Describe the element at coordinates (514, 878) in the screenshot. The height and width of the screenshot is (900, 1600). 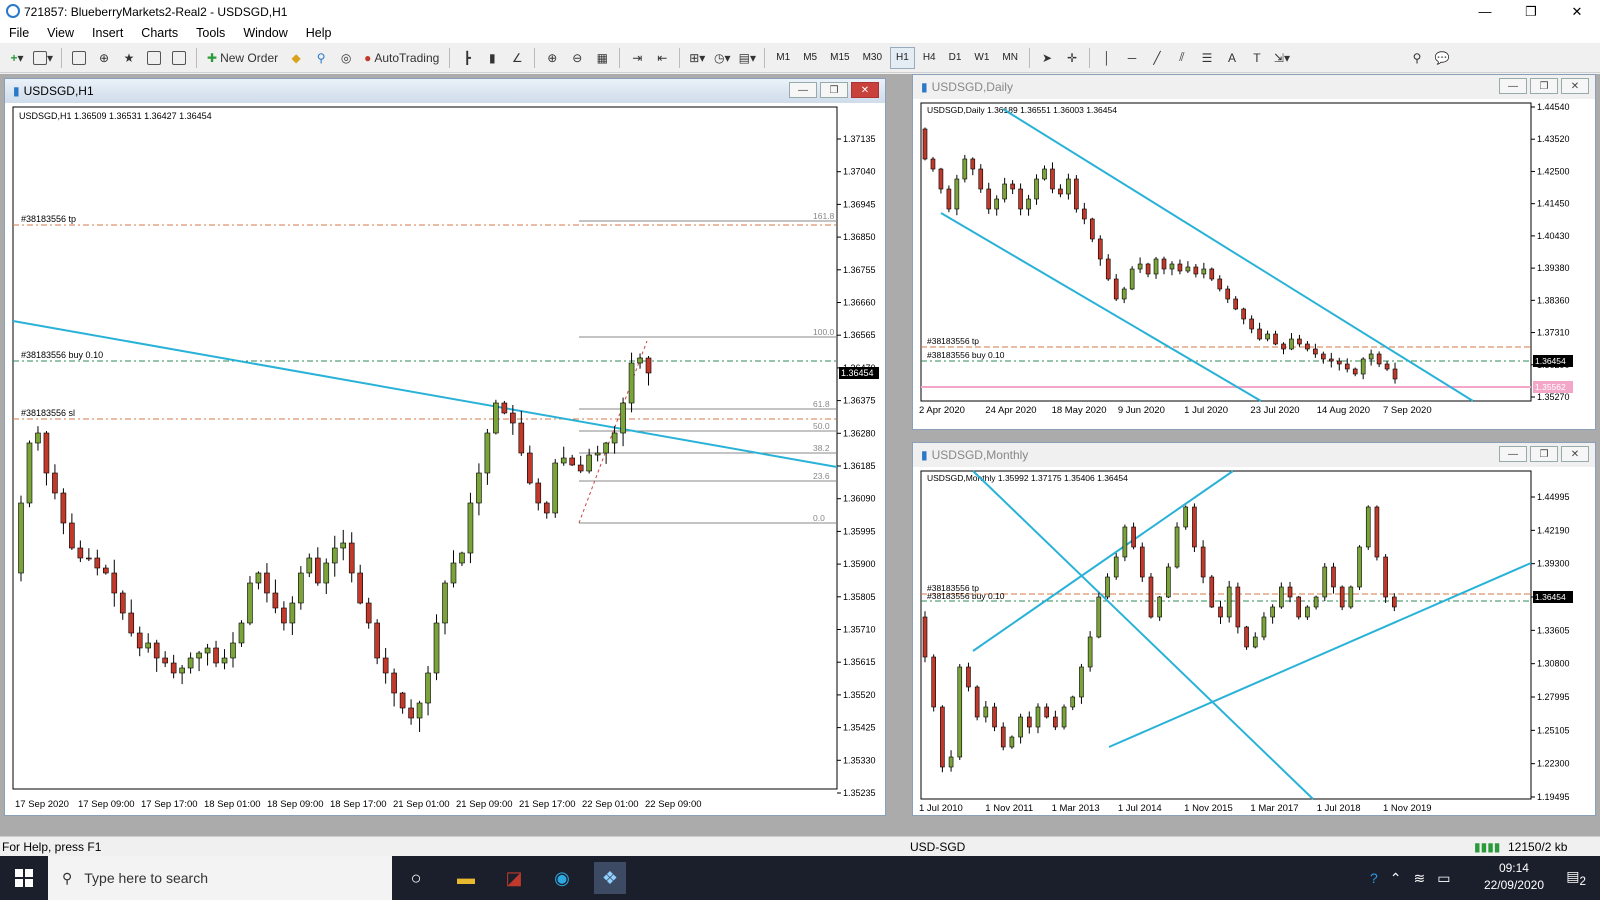
I see `media-app-icon: ◪` at that location.